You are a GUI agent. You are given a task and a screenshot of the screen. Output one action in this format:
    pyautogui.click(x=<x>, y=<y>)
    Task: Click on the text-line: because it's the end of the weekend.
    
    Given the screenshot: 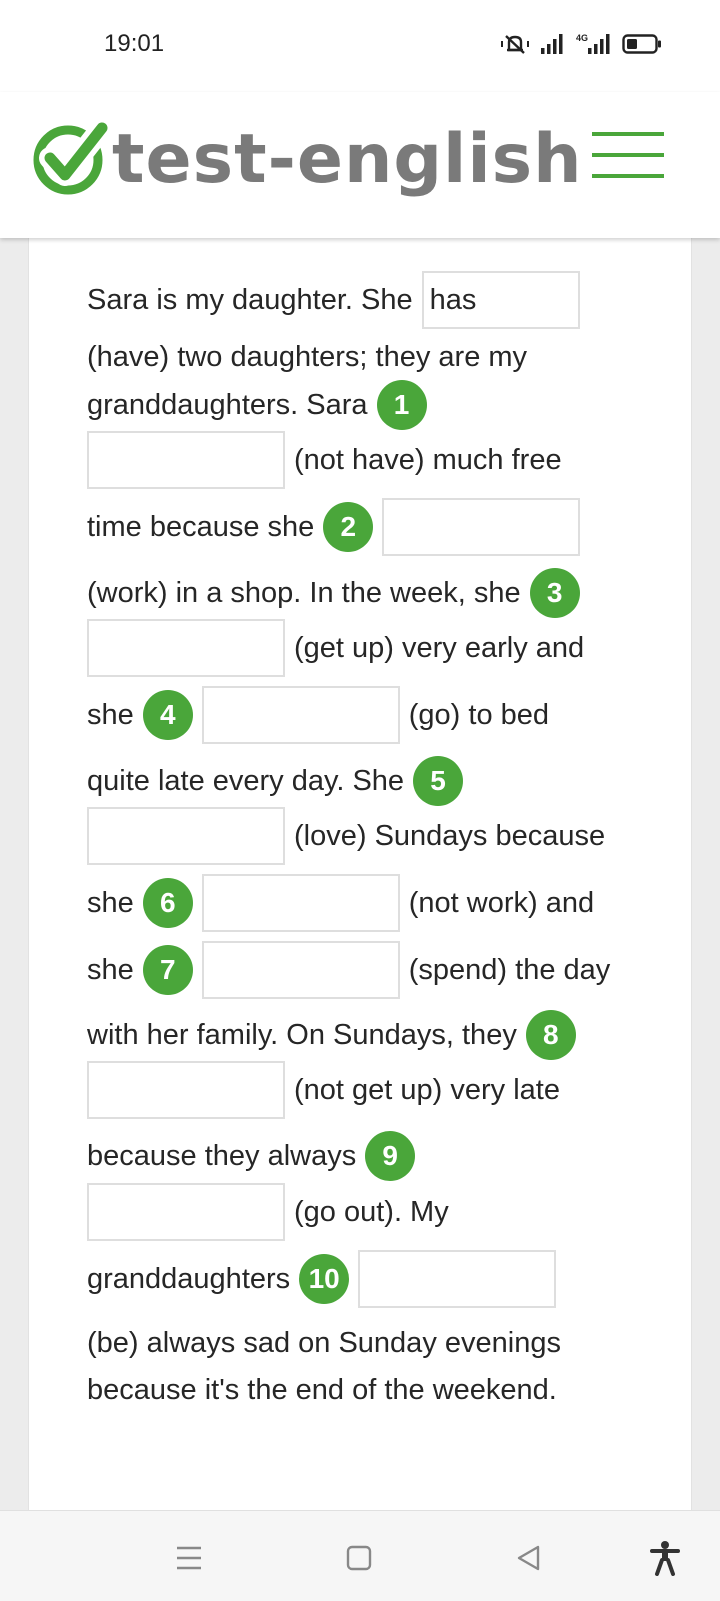 What is the action you would take?
    pyautogui.click(x=322, y=1390)
    